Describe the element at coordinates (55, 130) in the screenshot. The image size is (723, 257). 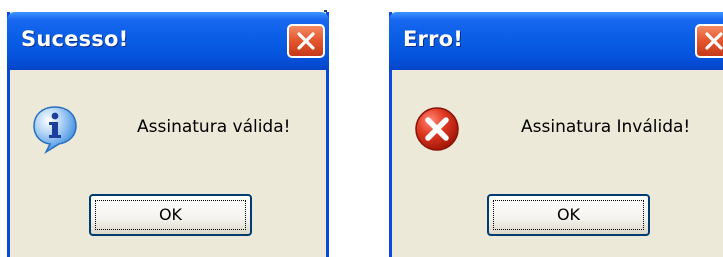
I see `info-icon` at that location.